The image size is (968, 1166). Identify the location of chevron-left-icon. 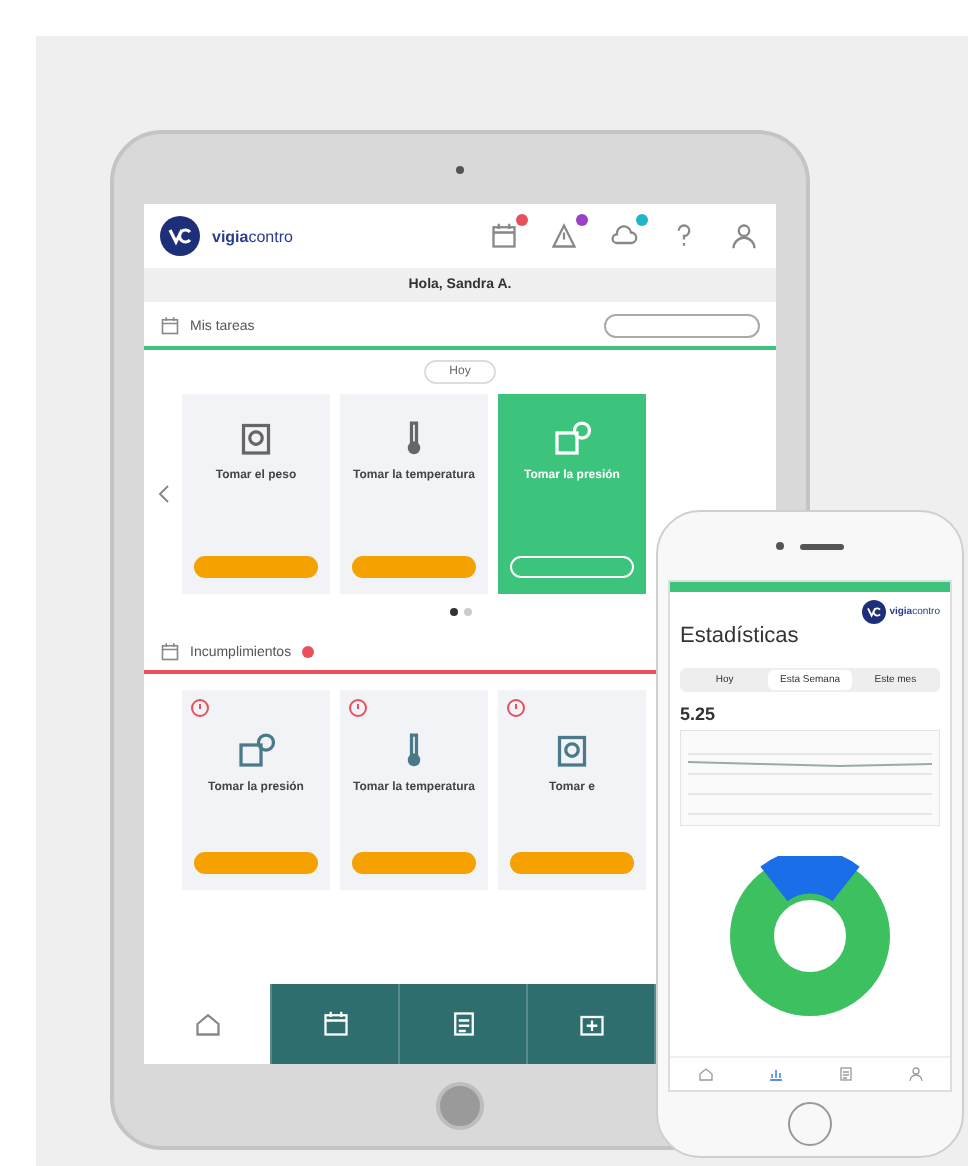
(164, 494).